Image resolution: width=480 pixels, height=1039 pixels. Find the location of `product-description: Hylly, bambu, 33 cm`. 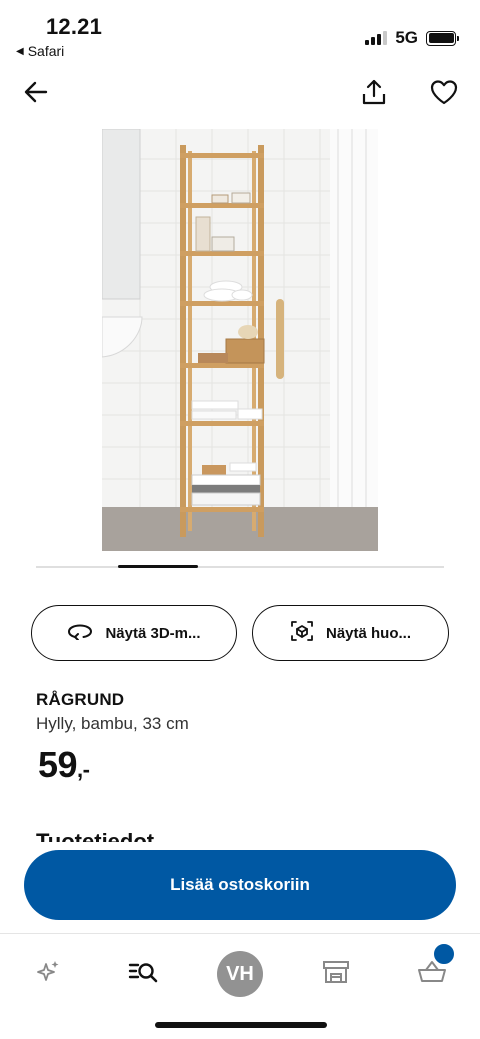

product-description: Hylly, bambu, 33 cm is located at coordinates (112, 723).